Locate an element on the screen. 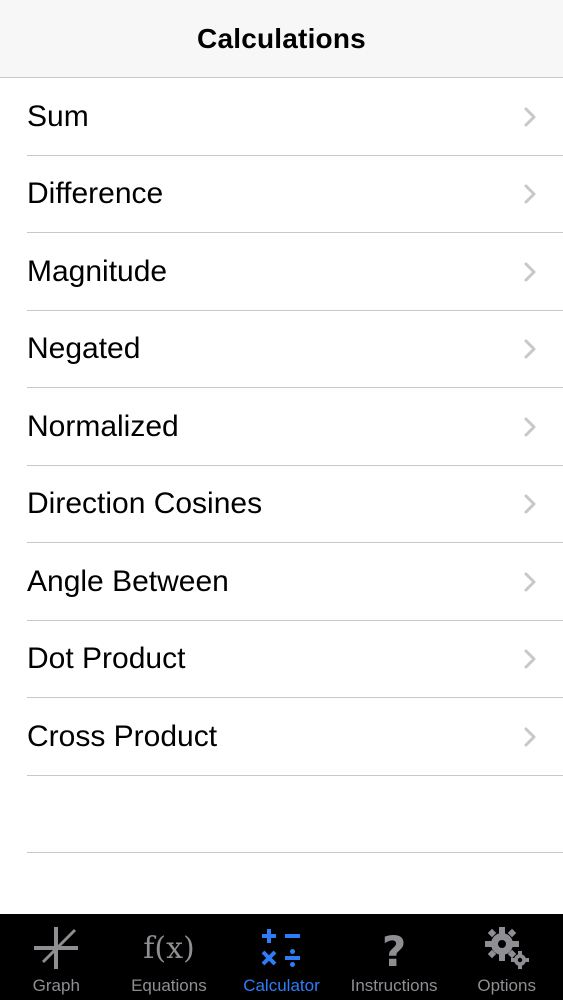 Image resolution: width=563 pixels, height=1000 pixels. list-item-label: Normalized is located at coordinates (103, 426).